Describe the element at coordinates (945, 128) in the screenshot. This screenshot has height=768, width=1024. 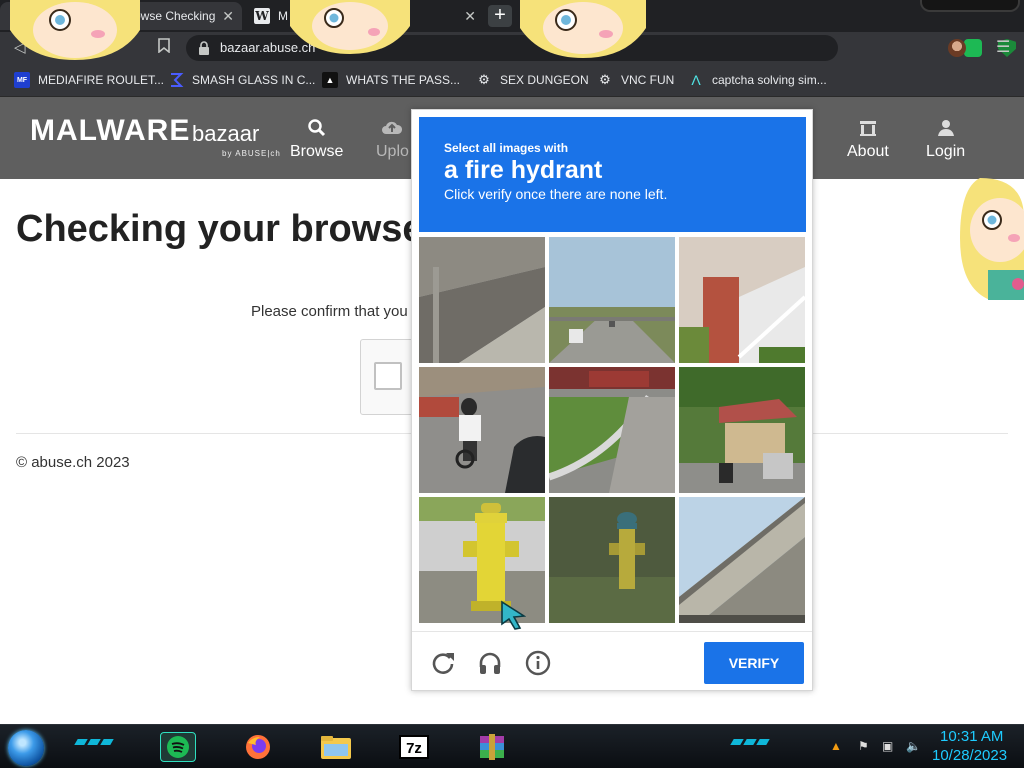
I see `user-icon` at that location.